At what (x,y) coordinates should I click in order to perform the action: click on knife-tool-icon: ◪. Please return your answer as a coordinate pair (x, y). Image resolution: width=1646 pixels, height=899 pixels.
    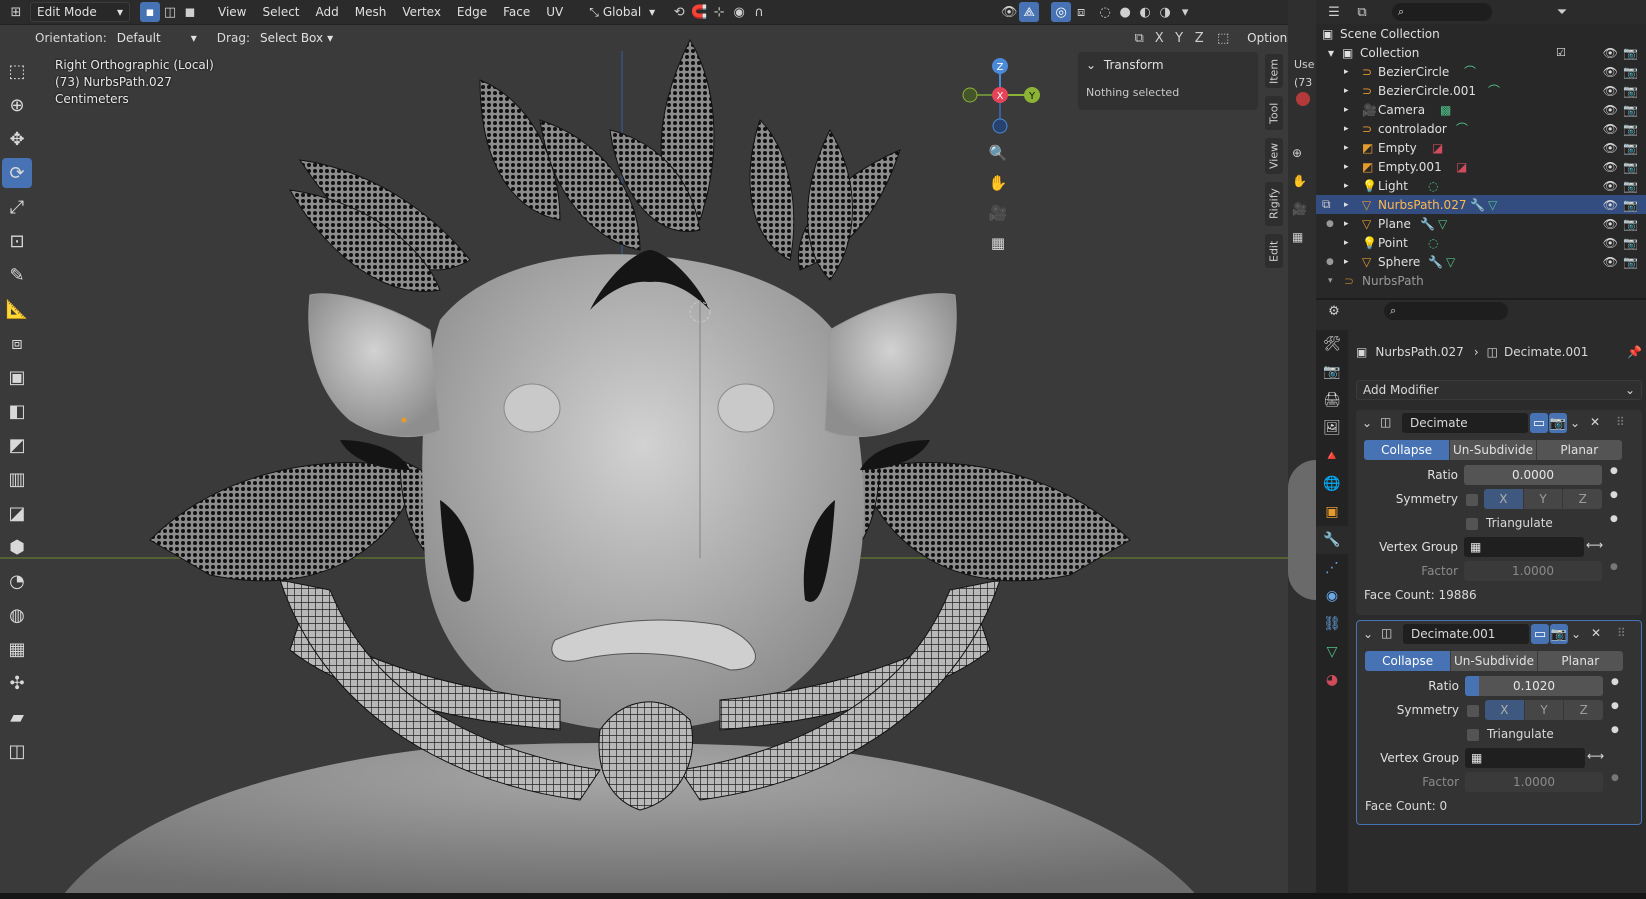
    Looking at the image, I should click on (17, 513).